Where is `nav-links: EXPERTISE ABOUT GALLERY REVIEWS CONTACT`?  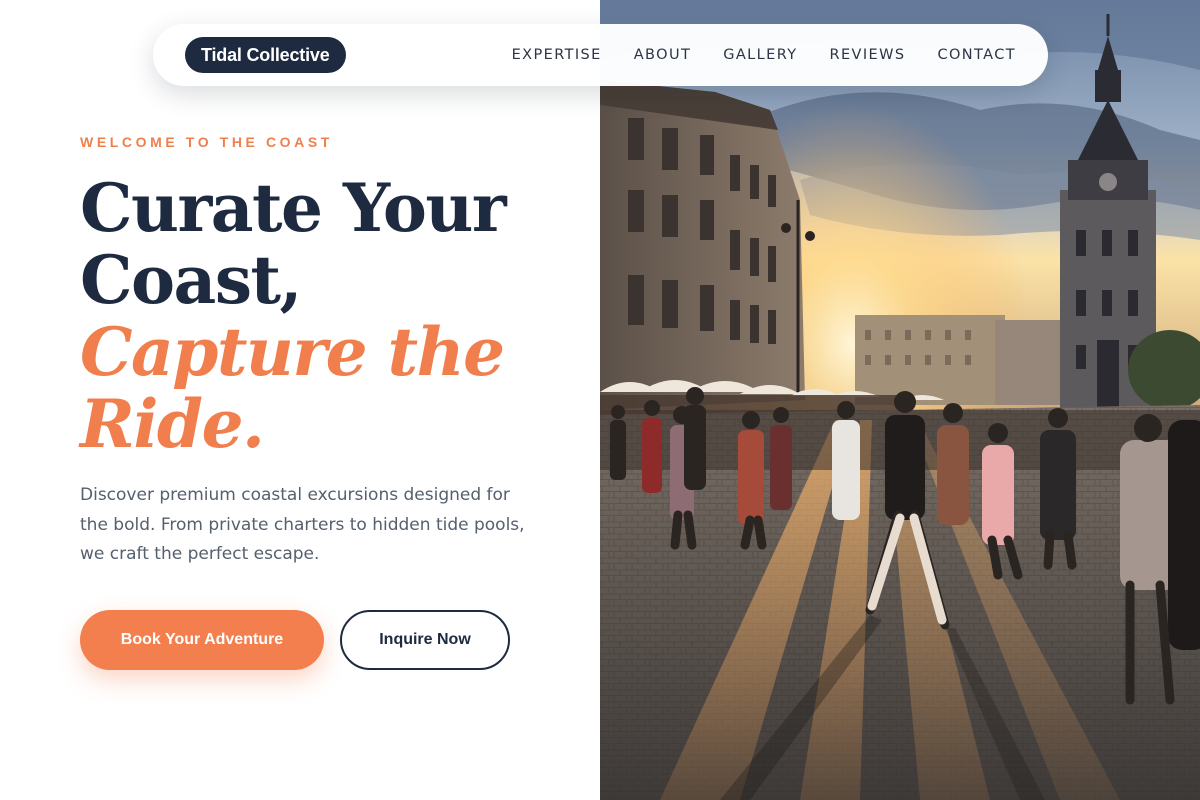
nav-links: EXPERTISE ABOUT GALLERY REVIEWS CONTACT is located at coordinates (756, 55).